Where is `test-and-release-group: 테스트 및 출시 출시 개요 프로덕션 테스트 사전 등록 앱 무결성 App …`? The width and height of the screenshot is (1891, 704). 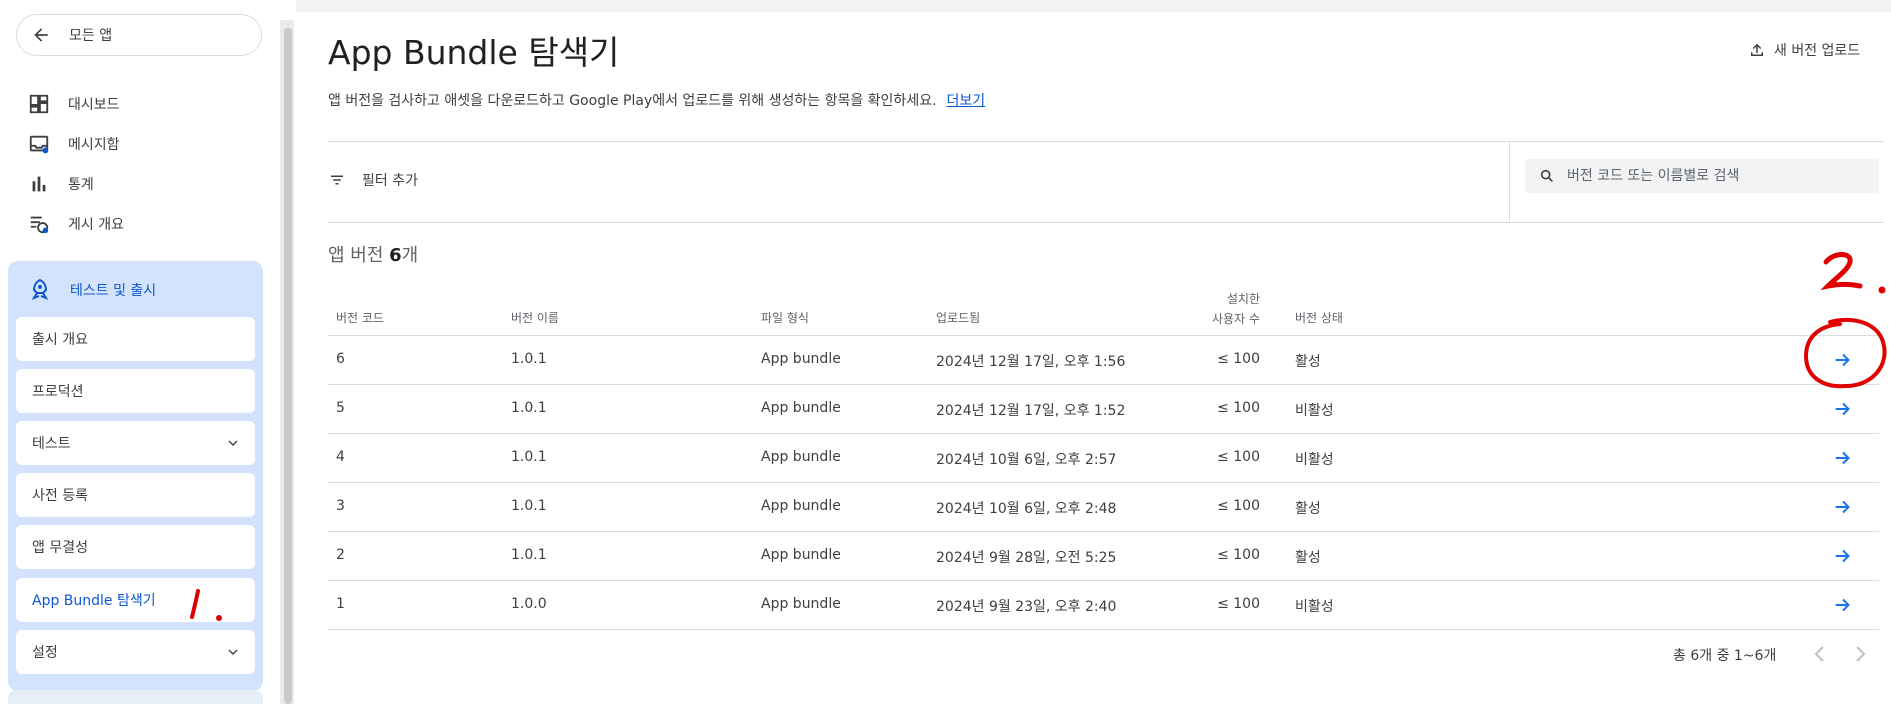
test-and-release-group: 테스트 및 출시 출시 개요 프로덕션 테스트 사전 등록 앱 무결성 App … is located at coordinates (135, 476).